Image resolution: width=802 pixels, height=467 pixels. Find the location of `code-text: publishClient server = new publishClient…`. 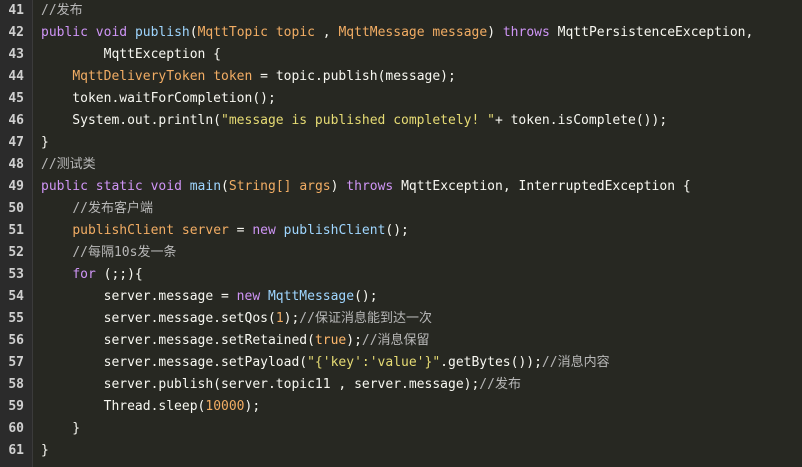

code-text: publishClient server = new publishClient… is located at coordinates (225, 231).